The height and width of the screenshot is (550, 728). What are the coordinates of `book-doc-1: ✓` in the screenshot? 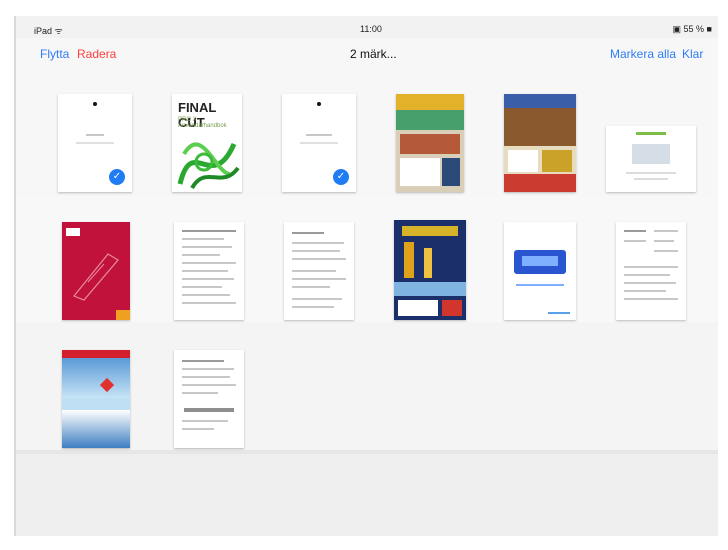 It's located at (95, 143).